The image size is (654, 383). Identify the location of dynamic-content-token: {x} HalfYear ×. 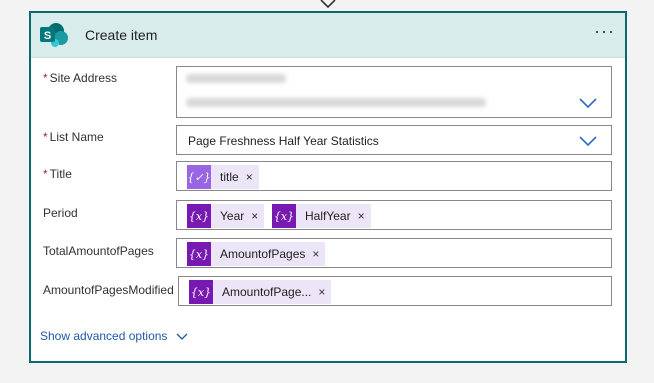
(321, 216).